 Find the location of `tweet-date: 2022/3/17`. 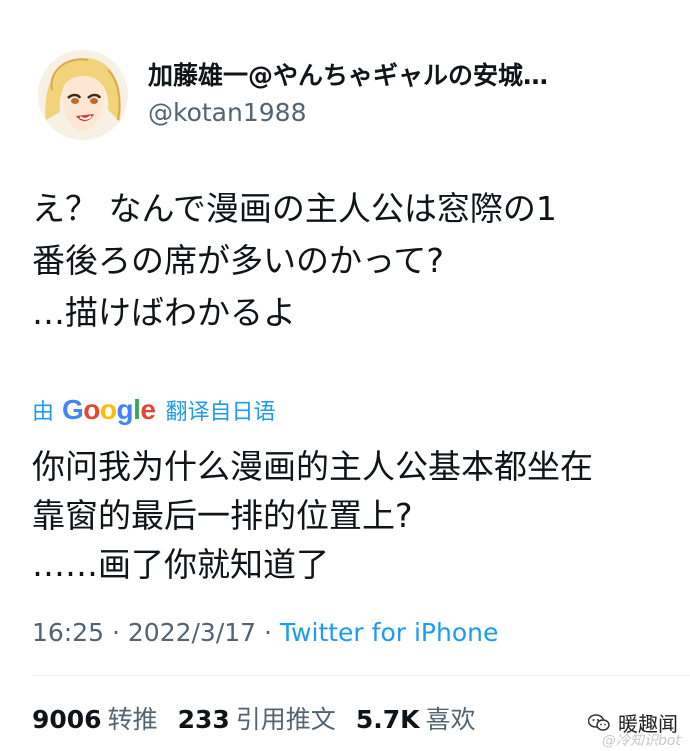

tweet-date: 2022/3/17 is located at coordinates (192, 632).